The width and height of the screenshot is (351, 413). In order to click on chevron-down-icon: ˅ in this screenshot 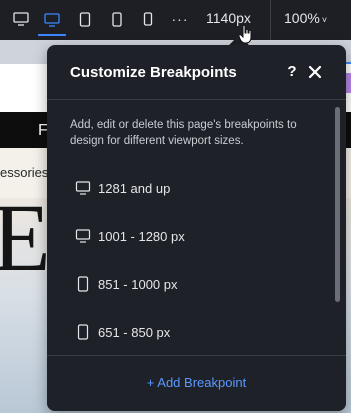, I will do `click(324, 20)`.